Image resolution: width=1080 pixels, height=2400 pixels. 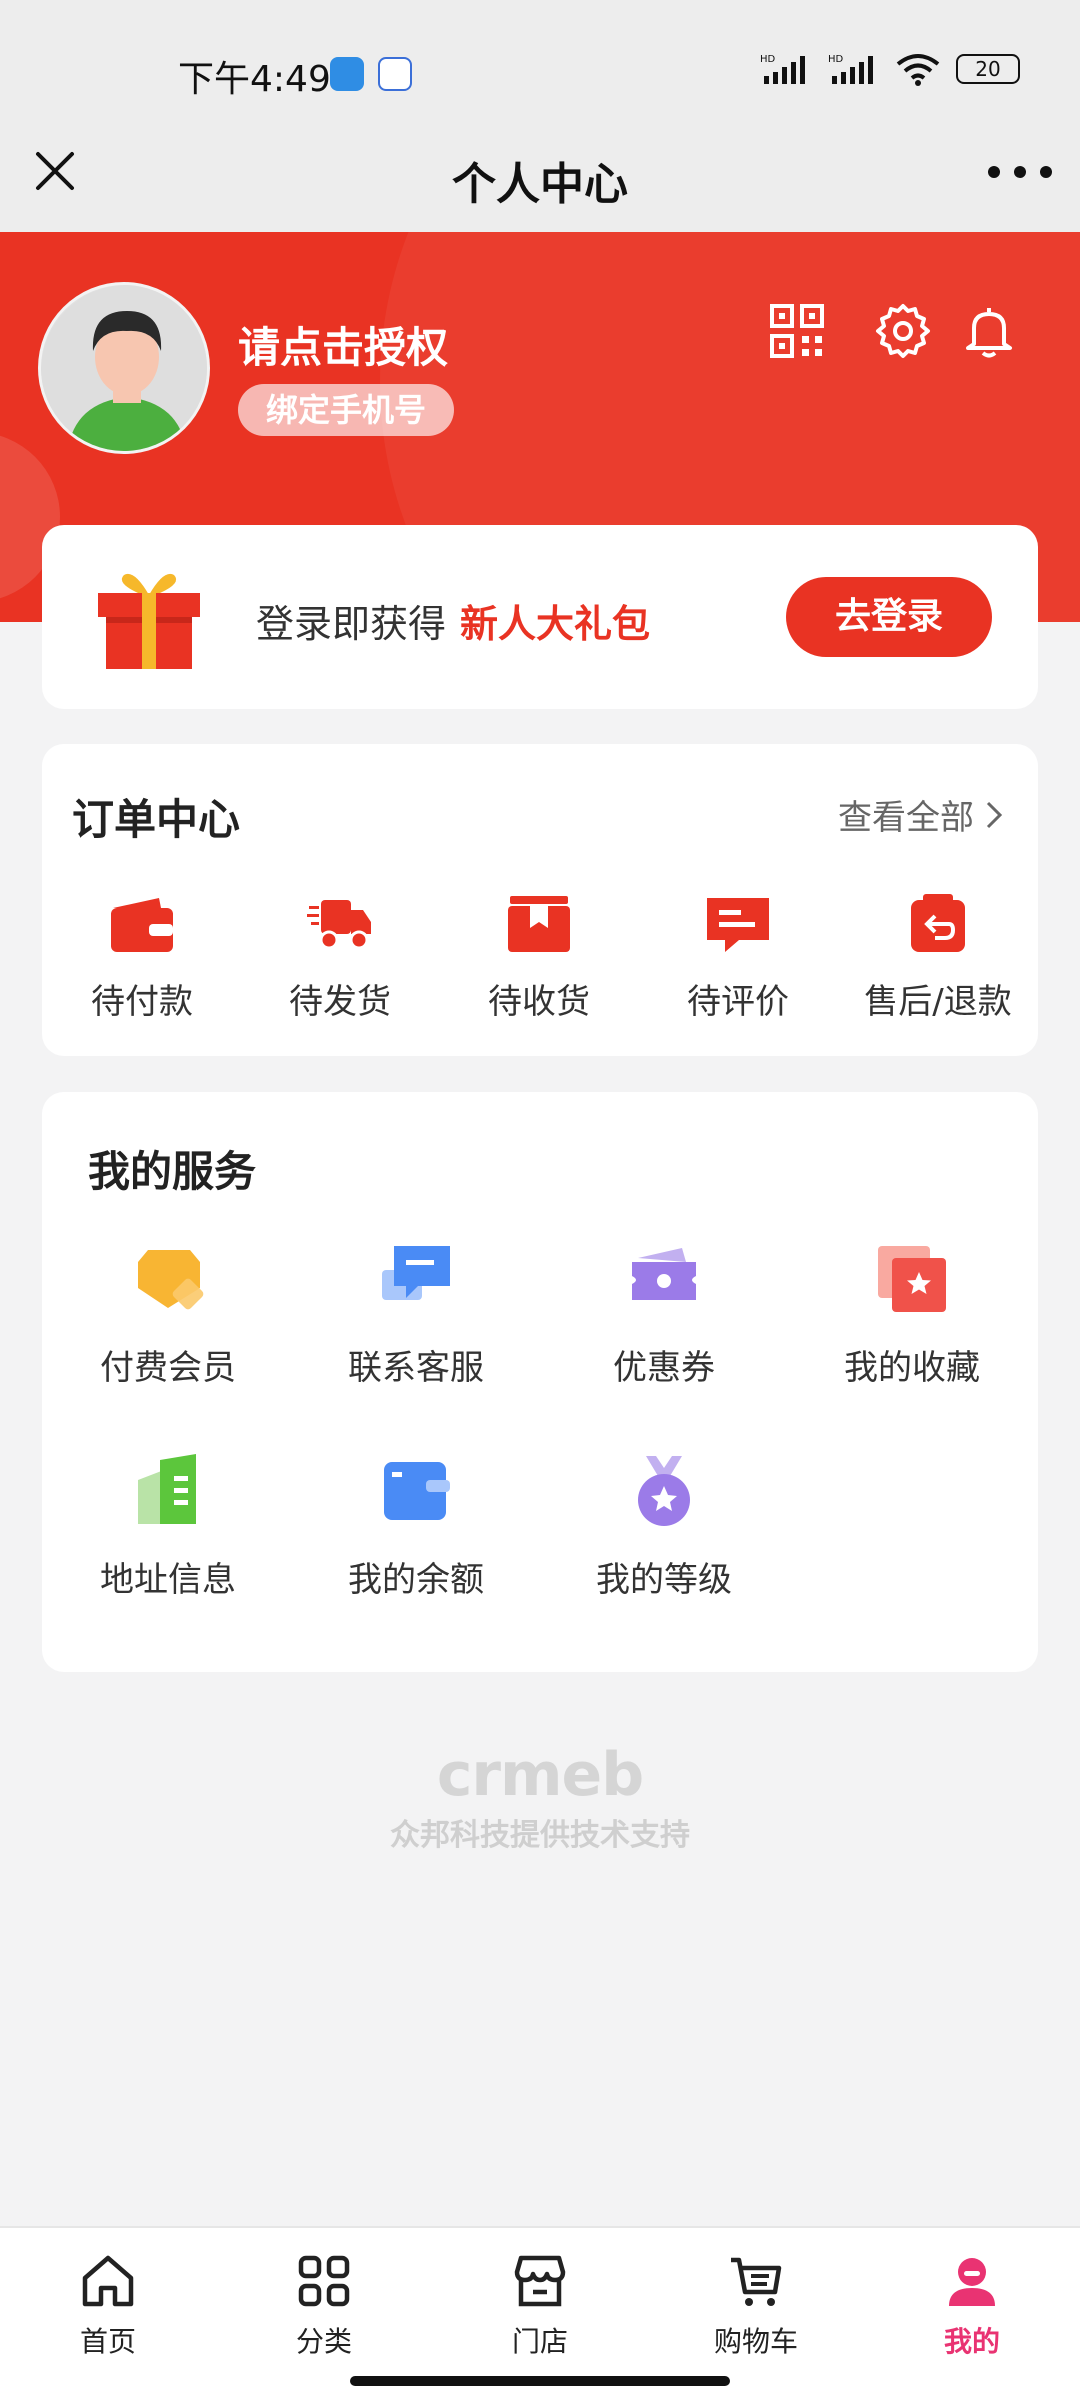 What do you see at coordinates (540, 65) in the screenshot?
I see `status-bar: 下午4:49 HD HD 20` at bounding box center [540, 65].